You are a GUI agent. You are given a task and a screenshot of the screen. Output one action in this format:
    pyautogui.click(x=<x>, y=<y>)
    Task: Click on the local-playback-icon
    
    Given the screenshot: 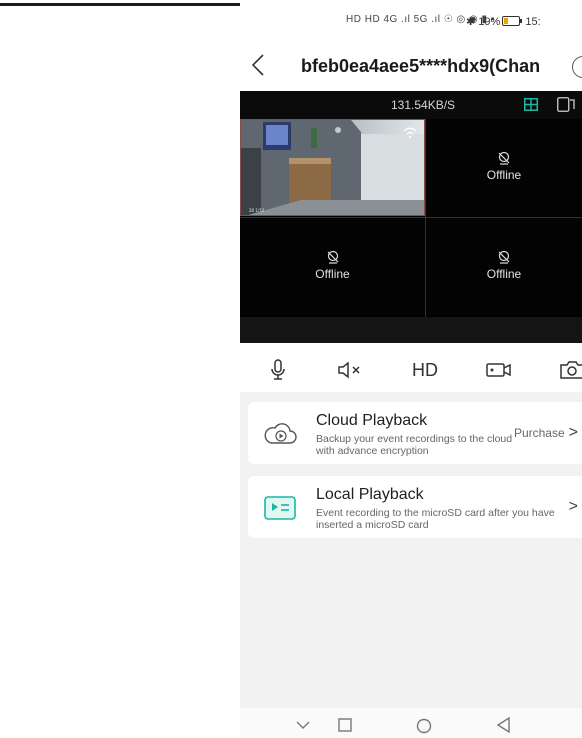 What is the action you would take?
    pyautogui.click(x=280, y=508)
    